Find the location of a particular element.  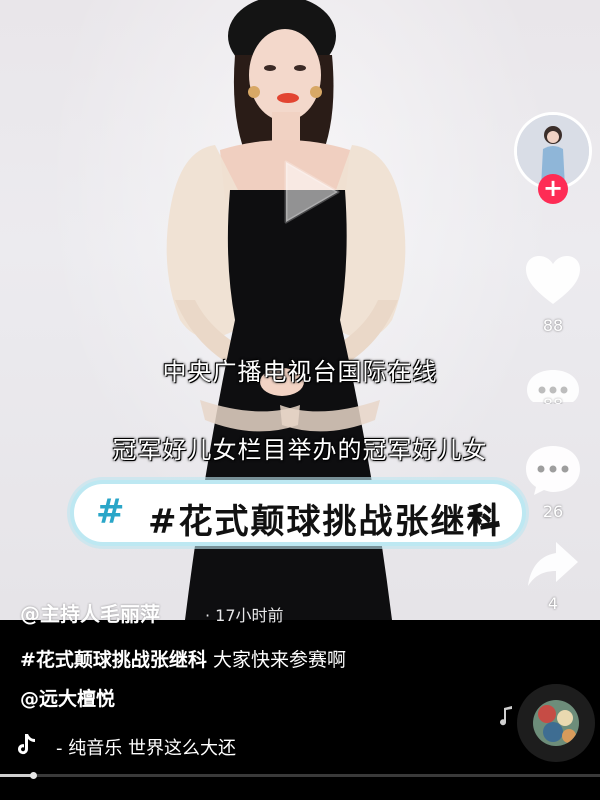

banner-hash-mark: # is located at coordinates (110, 512).